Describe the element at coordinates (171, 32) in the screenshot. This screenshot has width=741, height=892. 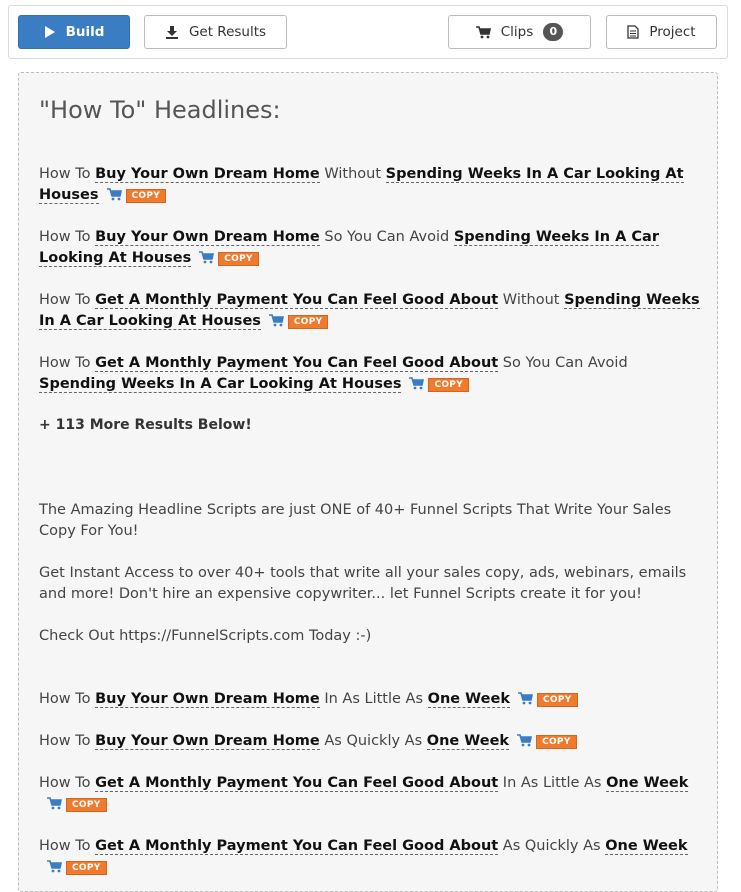
I see `download-icon` at that location.